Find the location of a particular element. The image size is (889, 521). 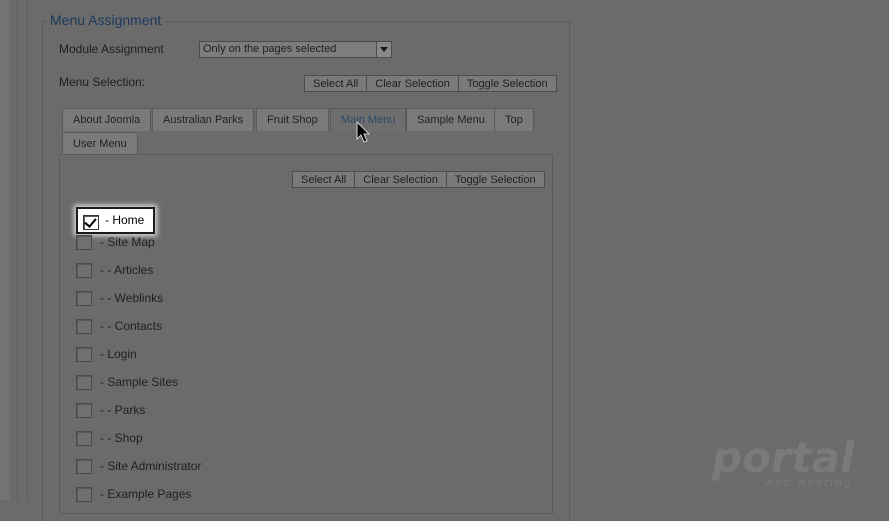

list-item-label: - - Weblinks is located at coordinates (132, 298).